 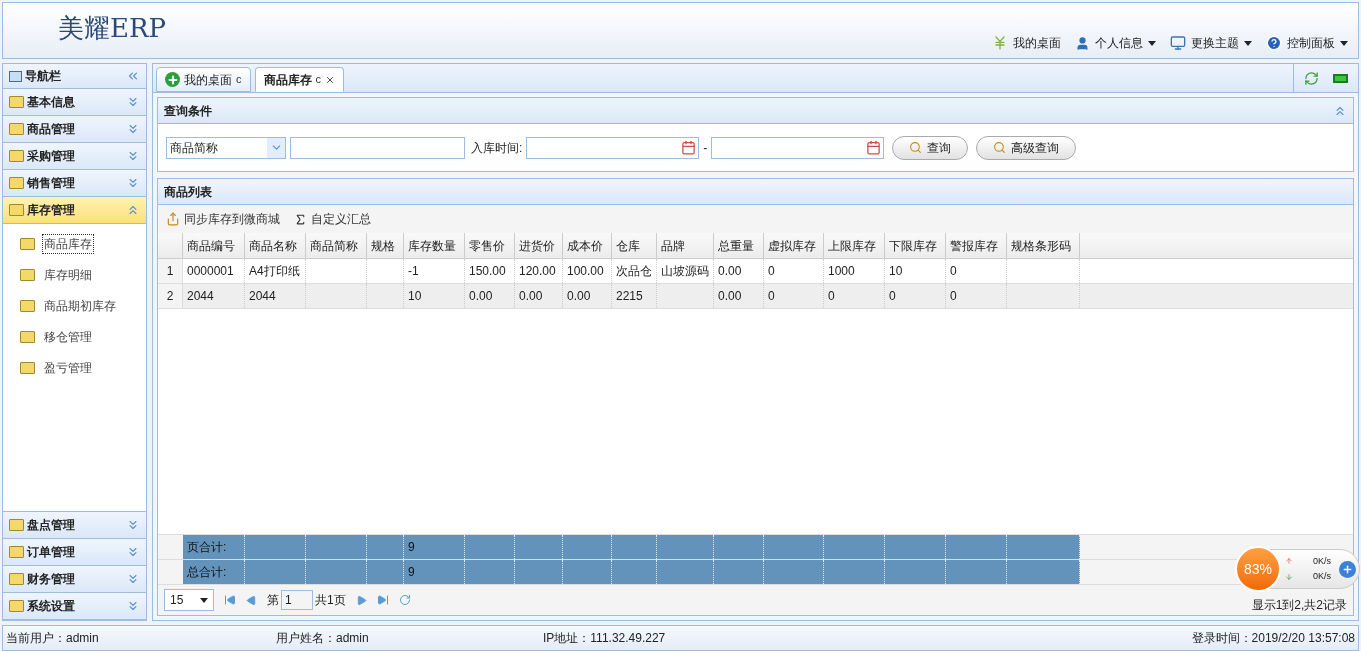 What do you see at coordinates (74, 606) in the screenshot?
I see `nav-group-header: 系统设置` at bounding box center [74, 606].